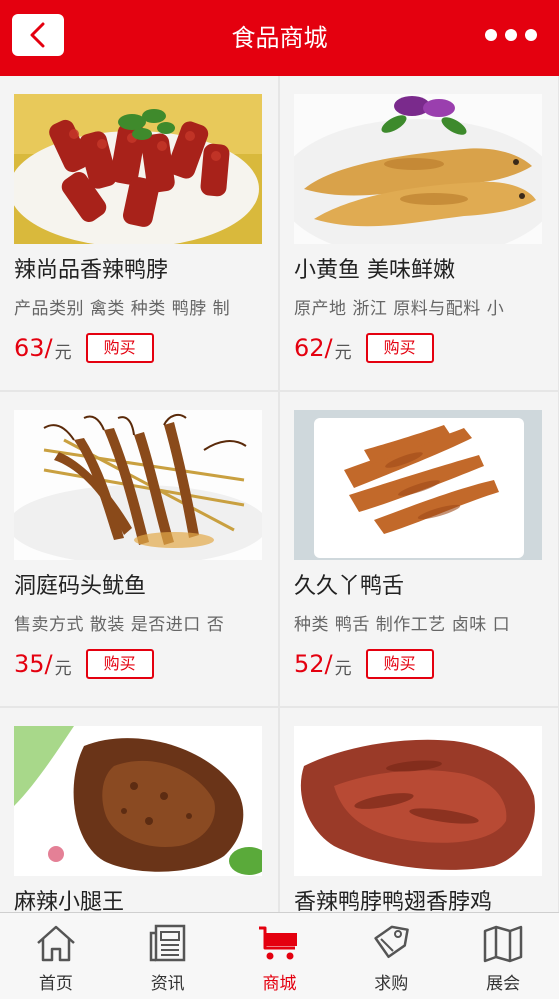  I want to click on home-icon, so click(56, 943).